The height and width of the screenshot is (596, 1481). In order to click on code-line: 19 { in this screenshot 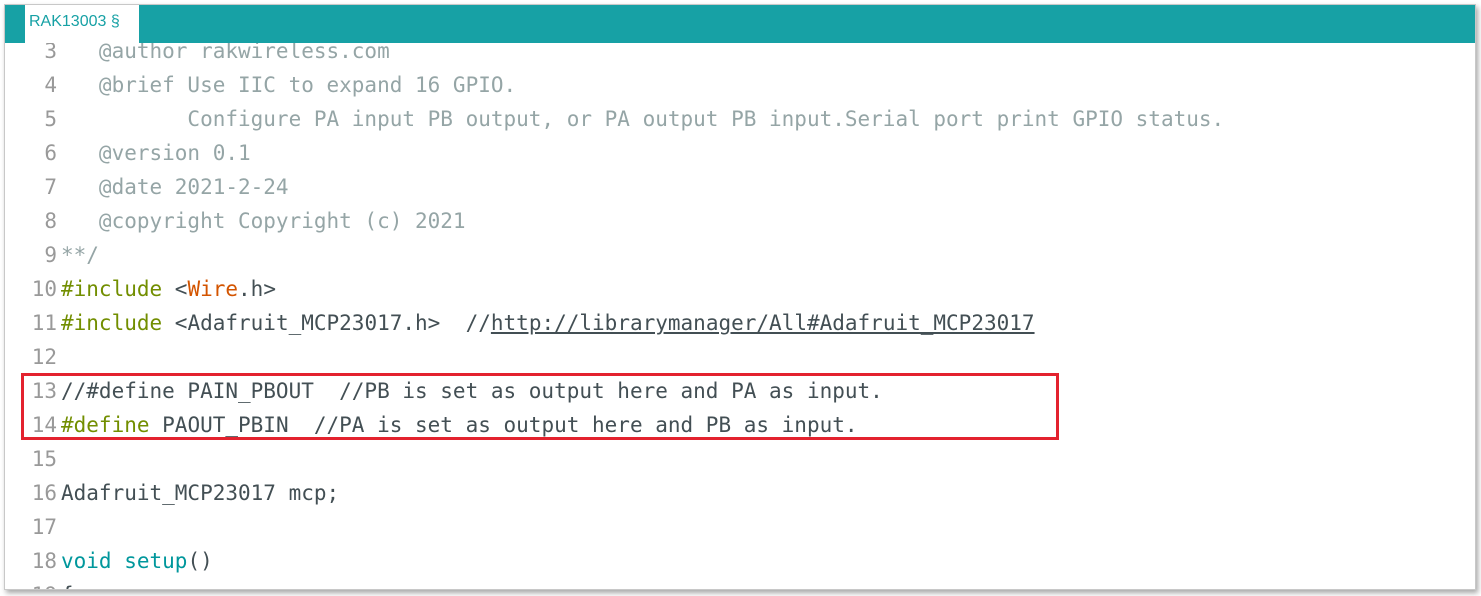, I will do `click(740, 583)`.